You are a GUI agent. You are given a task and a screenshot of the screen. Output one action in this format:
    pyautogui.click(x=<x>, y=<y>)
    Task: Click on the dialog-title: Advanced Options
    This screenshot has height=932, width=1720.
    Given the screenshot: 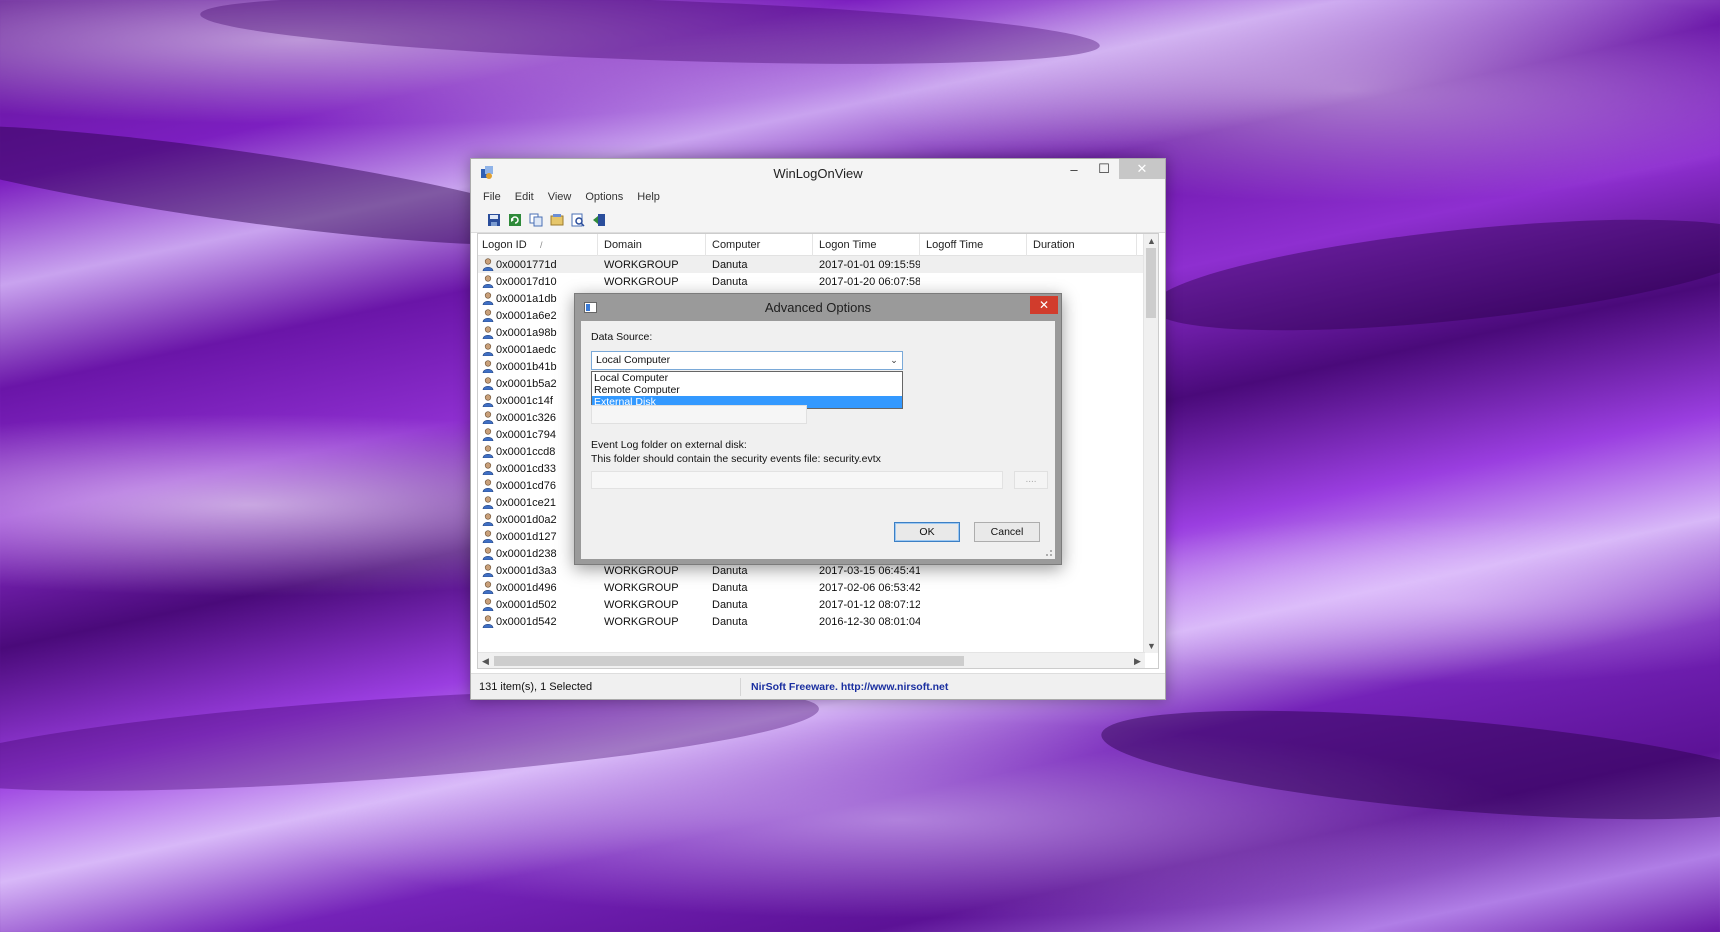 What is the action you would take?
    pyautogui.click(x=818, y=307)
    